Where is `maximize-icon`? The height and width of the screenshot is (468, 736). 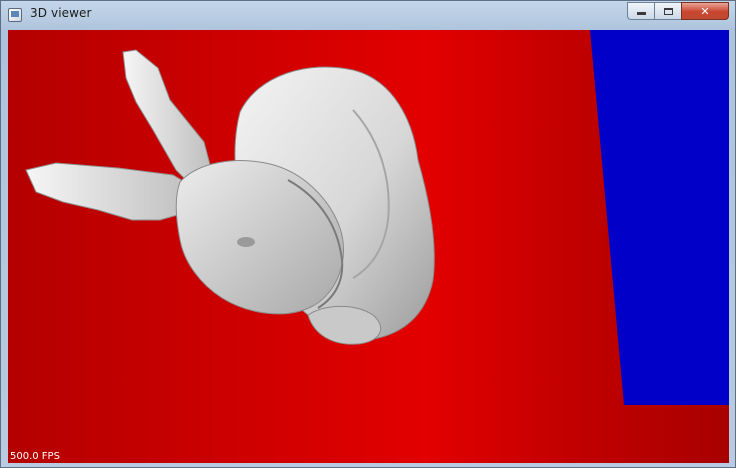 maximize-icon is located at coordinates (668, 11).